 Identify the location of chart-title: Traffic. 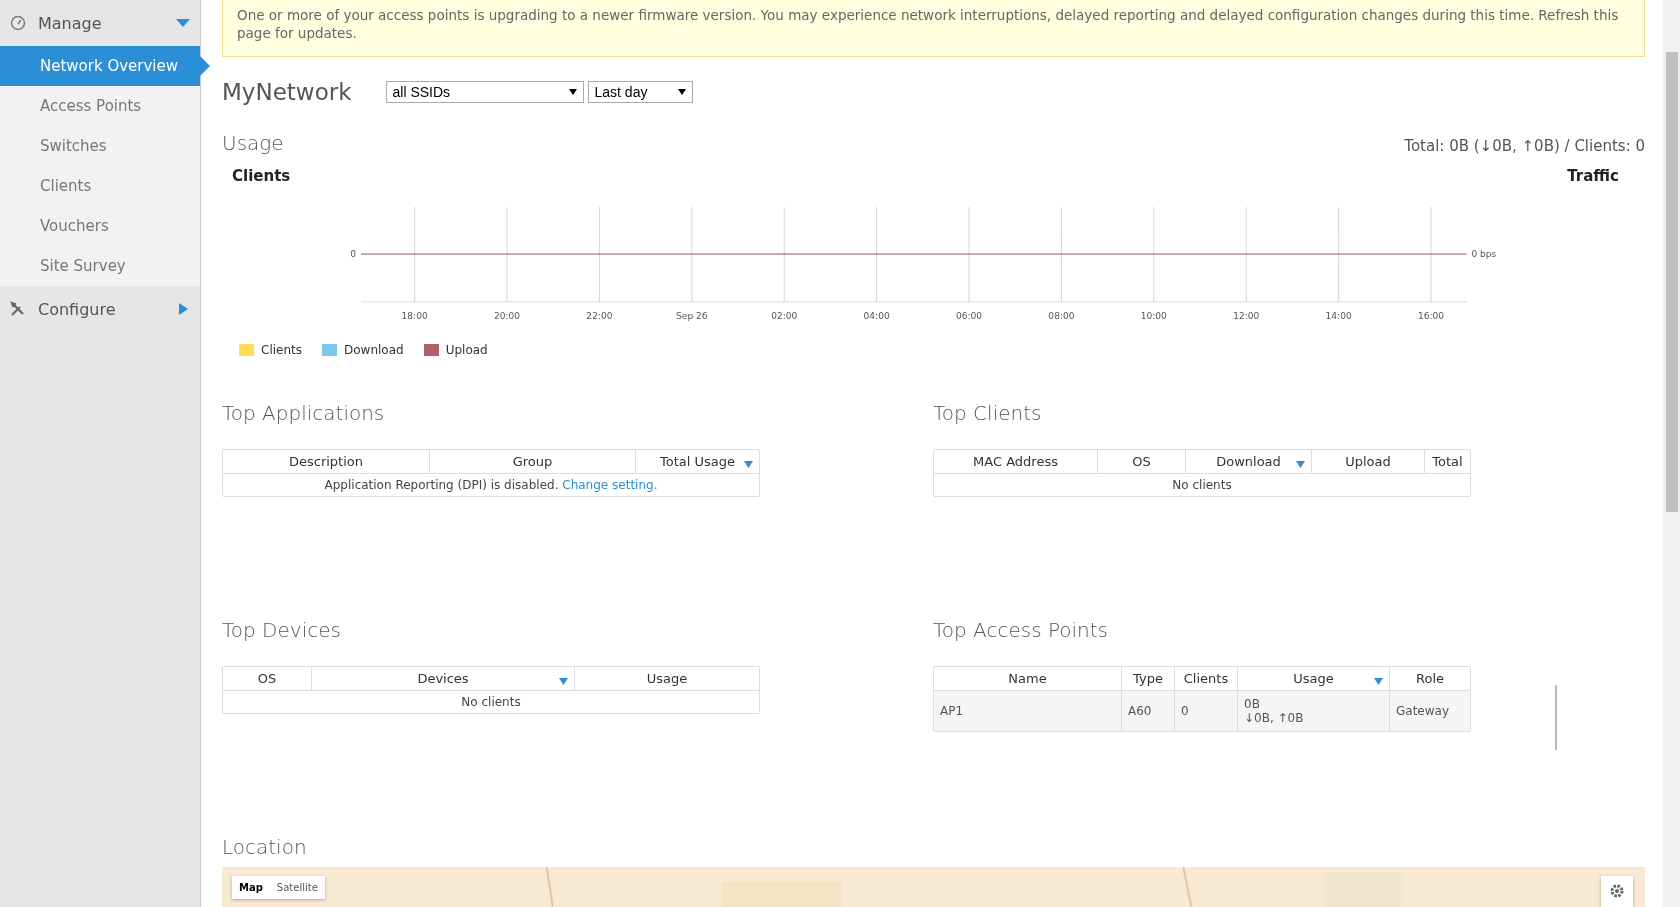
(1593, 176).